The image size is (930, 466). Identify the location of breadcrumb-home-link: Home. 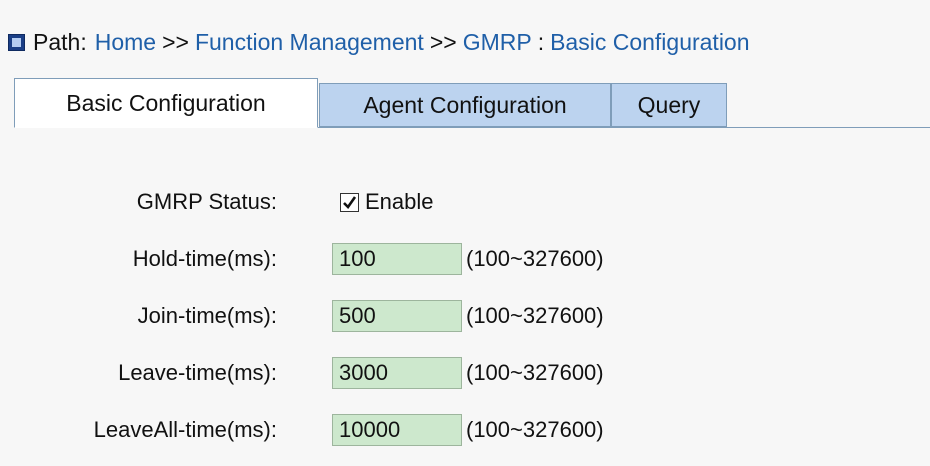
(125, 42).